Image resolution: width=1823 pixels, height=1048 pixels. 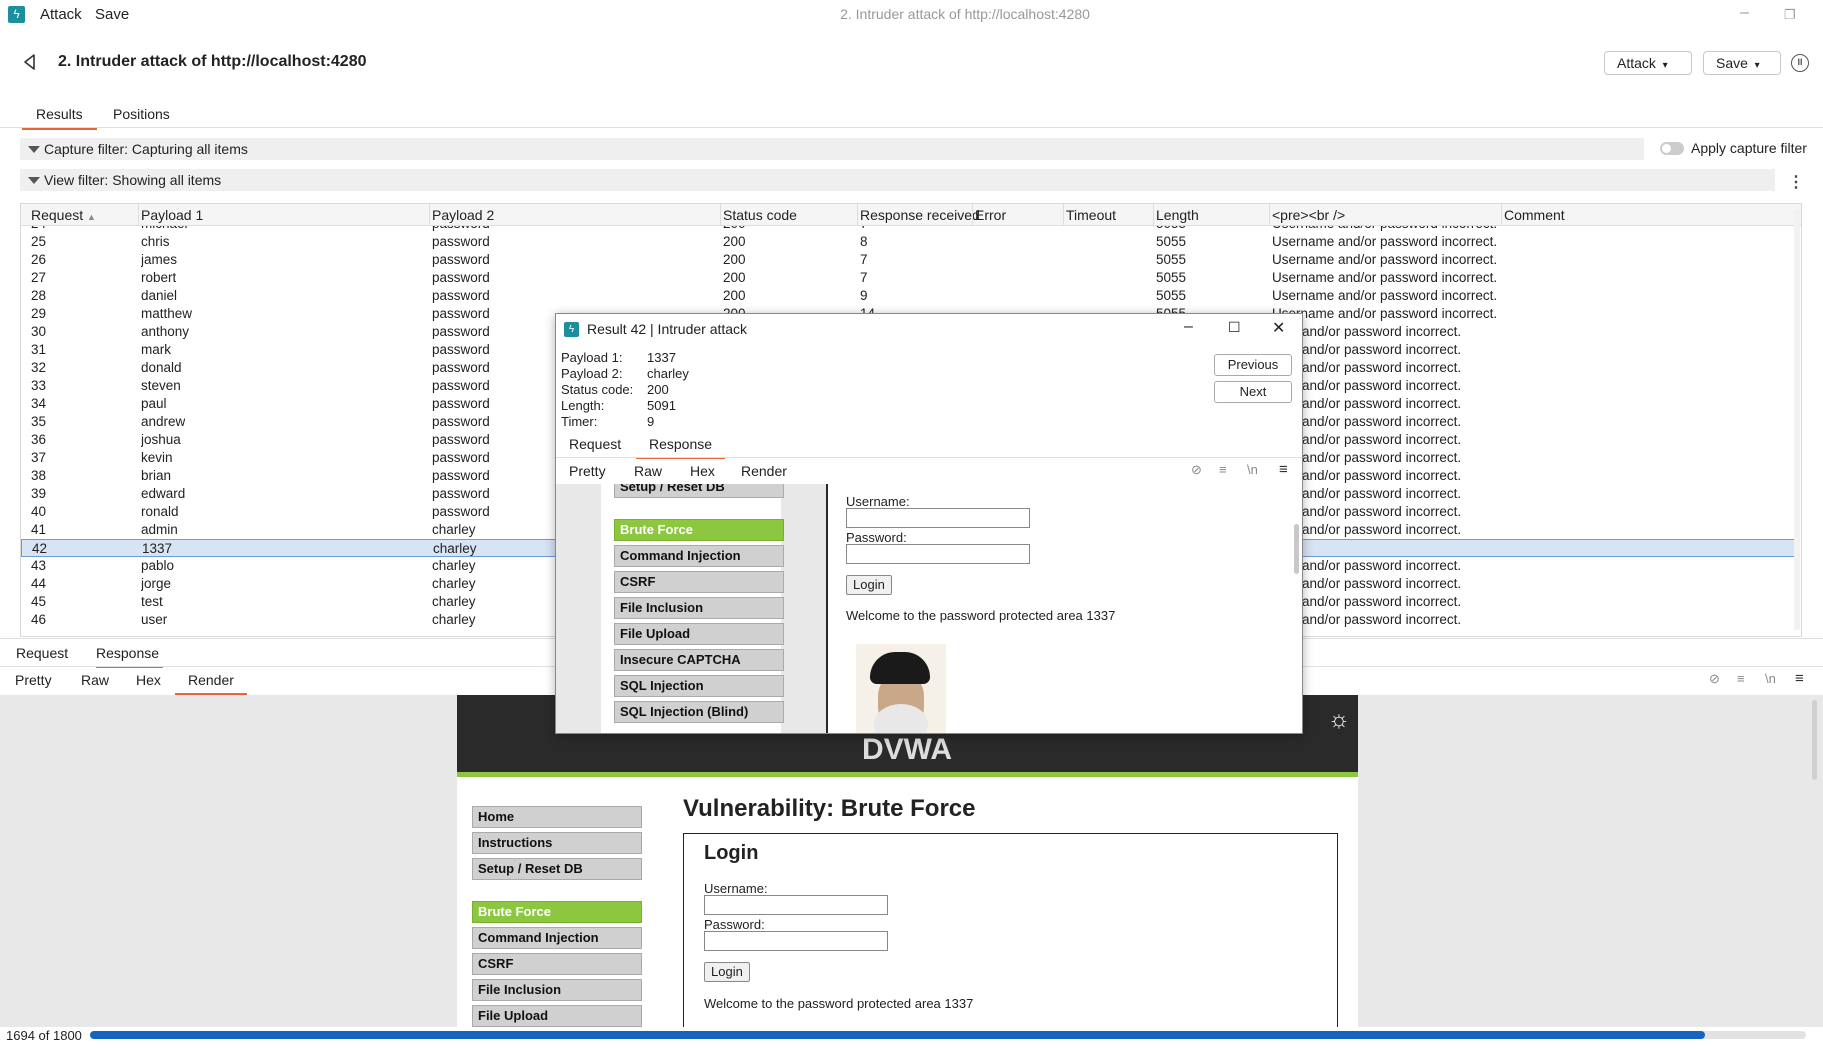 I want to click on table-cell: Username and/or password incorrect., so click(x=1385, y=259).